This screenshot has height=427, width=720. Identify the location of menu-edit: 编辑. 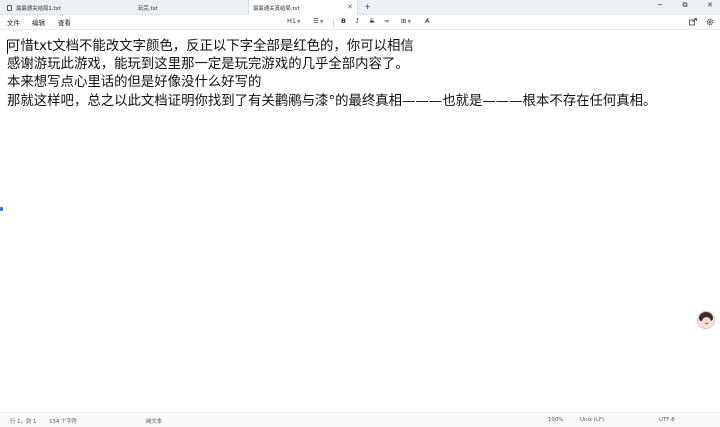
(38, 22).